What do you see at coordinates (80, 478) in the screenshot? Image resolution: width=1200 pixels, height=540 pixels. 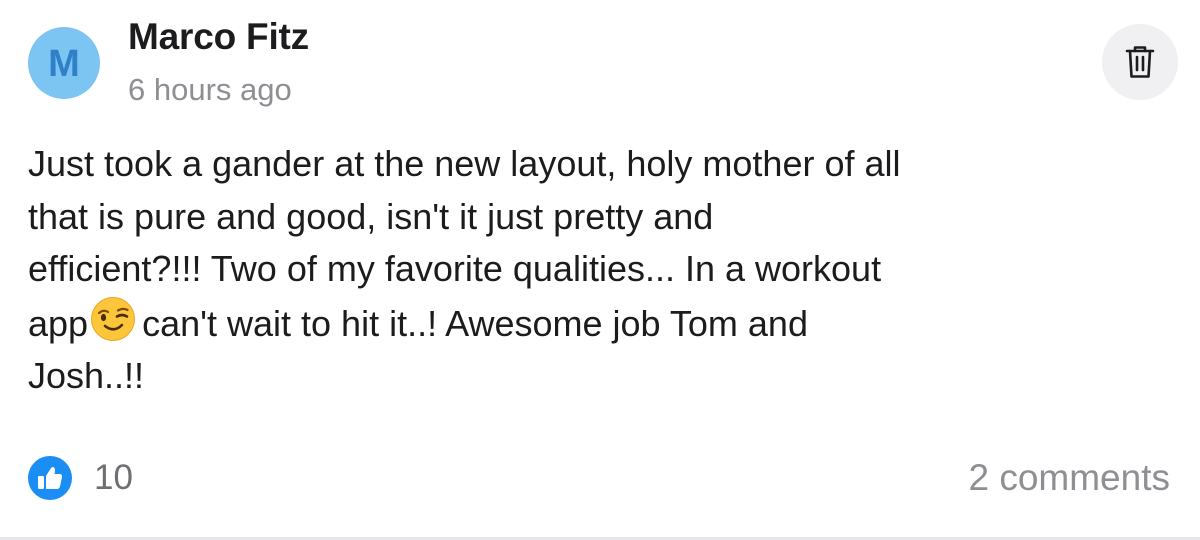 I see `like-button: 10` at bounding box center [80, 478].